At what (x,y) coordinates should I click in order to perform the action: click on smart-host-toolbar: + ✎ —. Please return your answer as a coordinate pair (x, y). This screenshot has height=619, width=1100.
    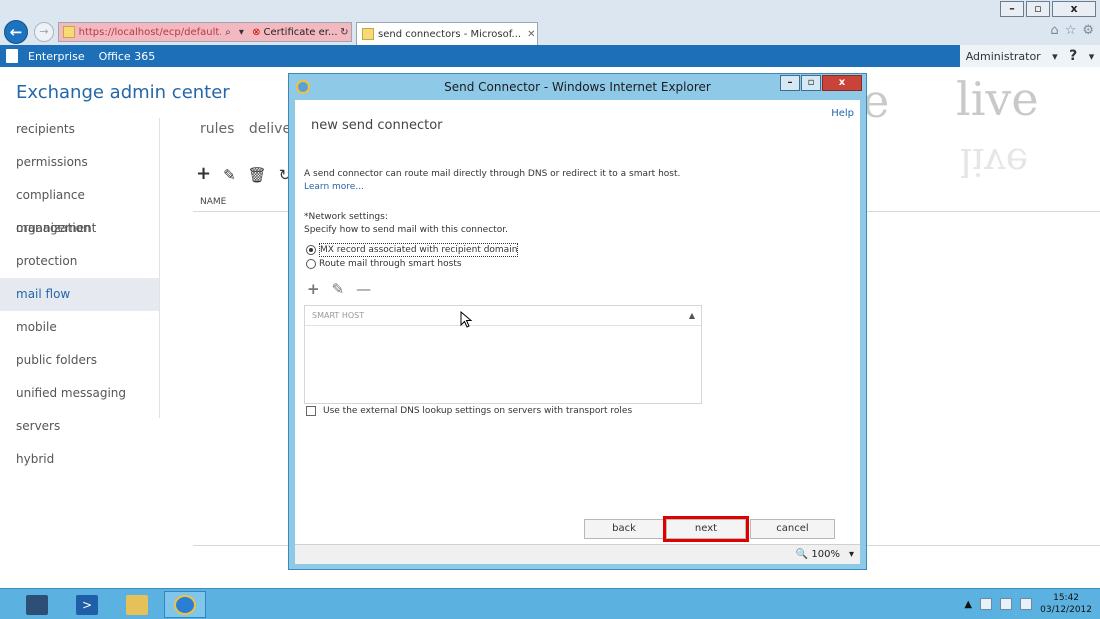
    Looking at the image, I should click on (339, 289).